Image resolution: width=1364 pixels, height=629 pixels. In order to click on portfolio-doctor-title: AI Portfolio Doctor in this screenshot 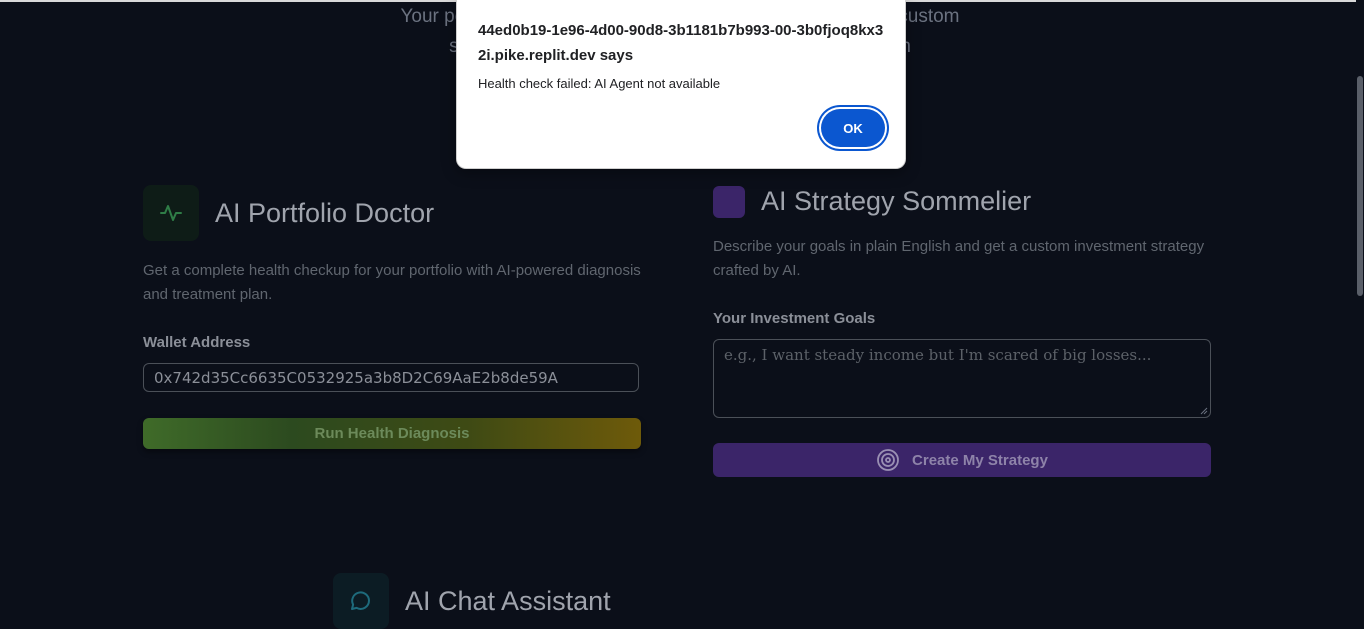, I will do `click(325, 213)`.